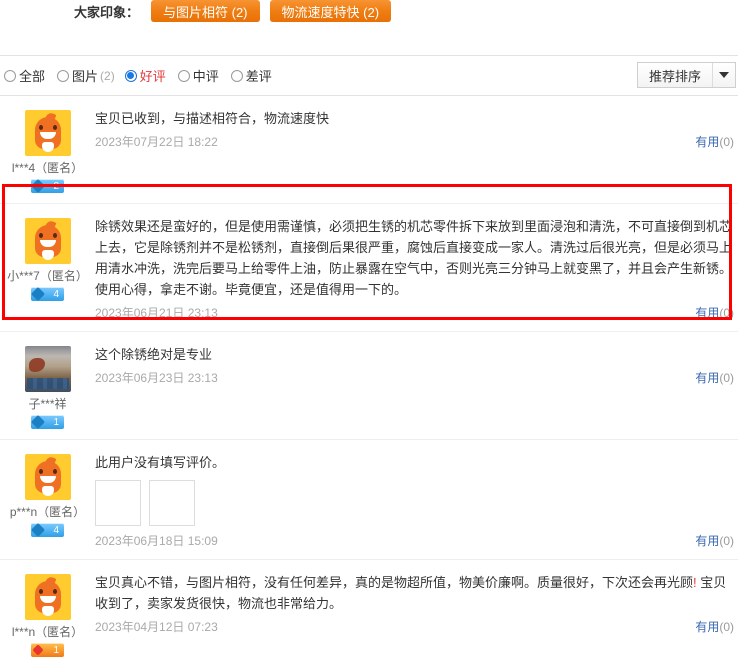  I want to click on reviewer-info: l***4（匿名） 2, so click(47, 150).